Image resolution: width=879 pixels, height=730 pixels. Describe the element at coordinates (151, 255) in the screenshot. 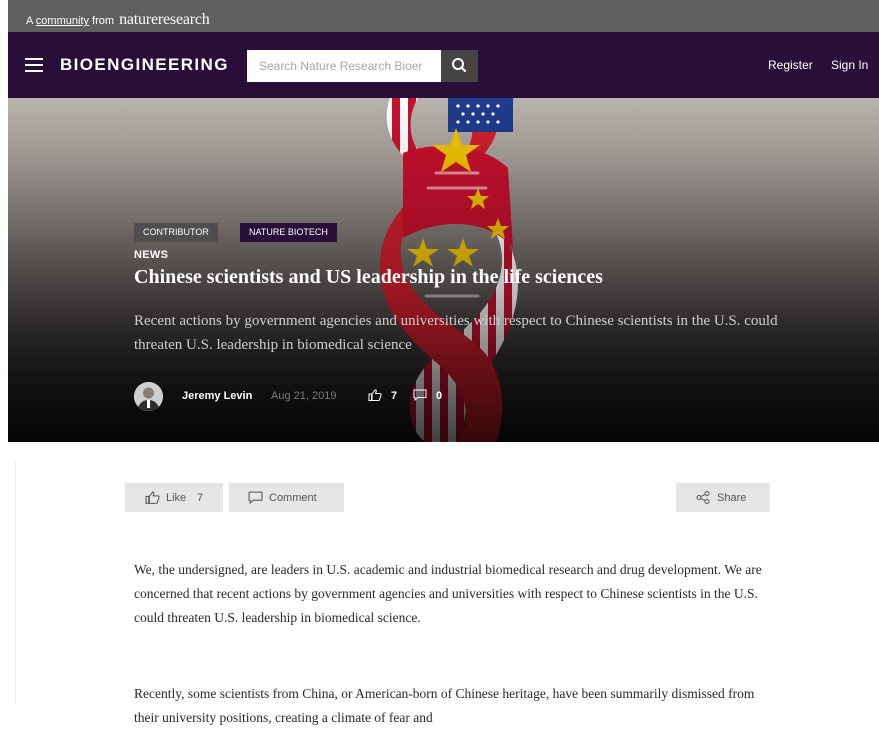

I see `article-category: NEWS` at that location.